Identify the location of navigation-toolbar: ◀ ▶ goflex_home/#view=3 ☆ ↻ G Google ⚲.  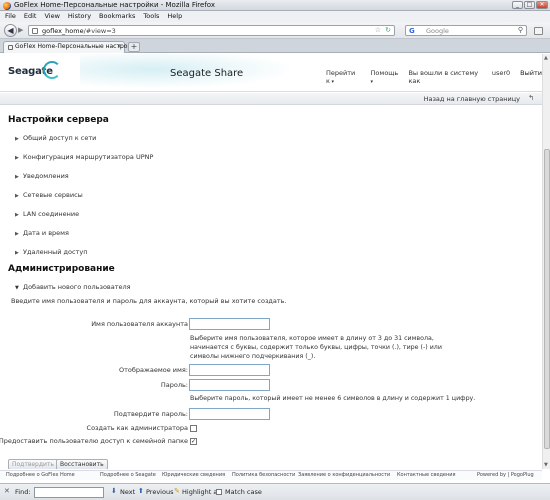
(275, 30).